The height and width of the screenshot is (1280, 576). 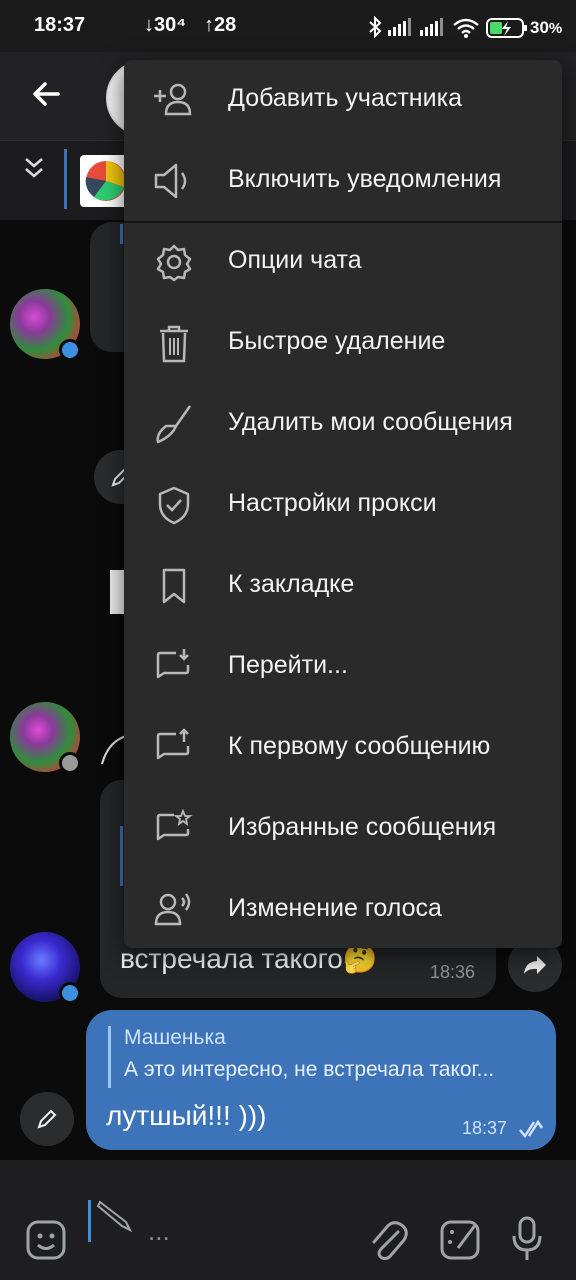 What do you see at coordinates (89, 1221) in the screenshot?
I see `text-cursor` at bounding box center [89, 1221].